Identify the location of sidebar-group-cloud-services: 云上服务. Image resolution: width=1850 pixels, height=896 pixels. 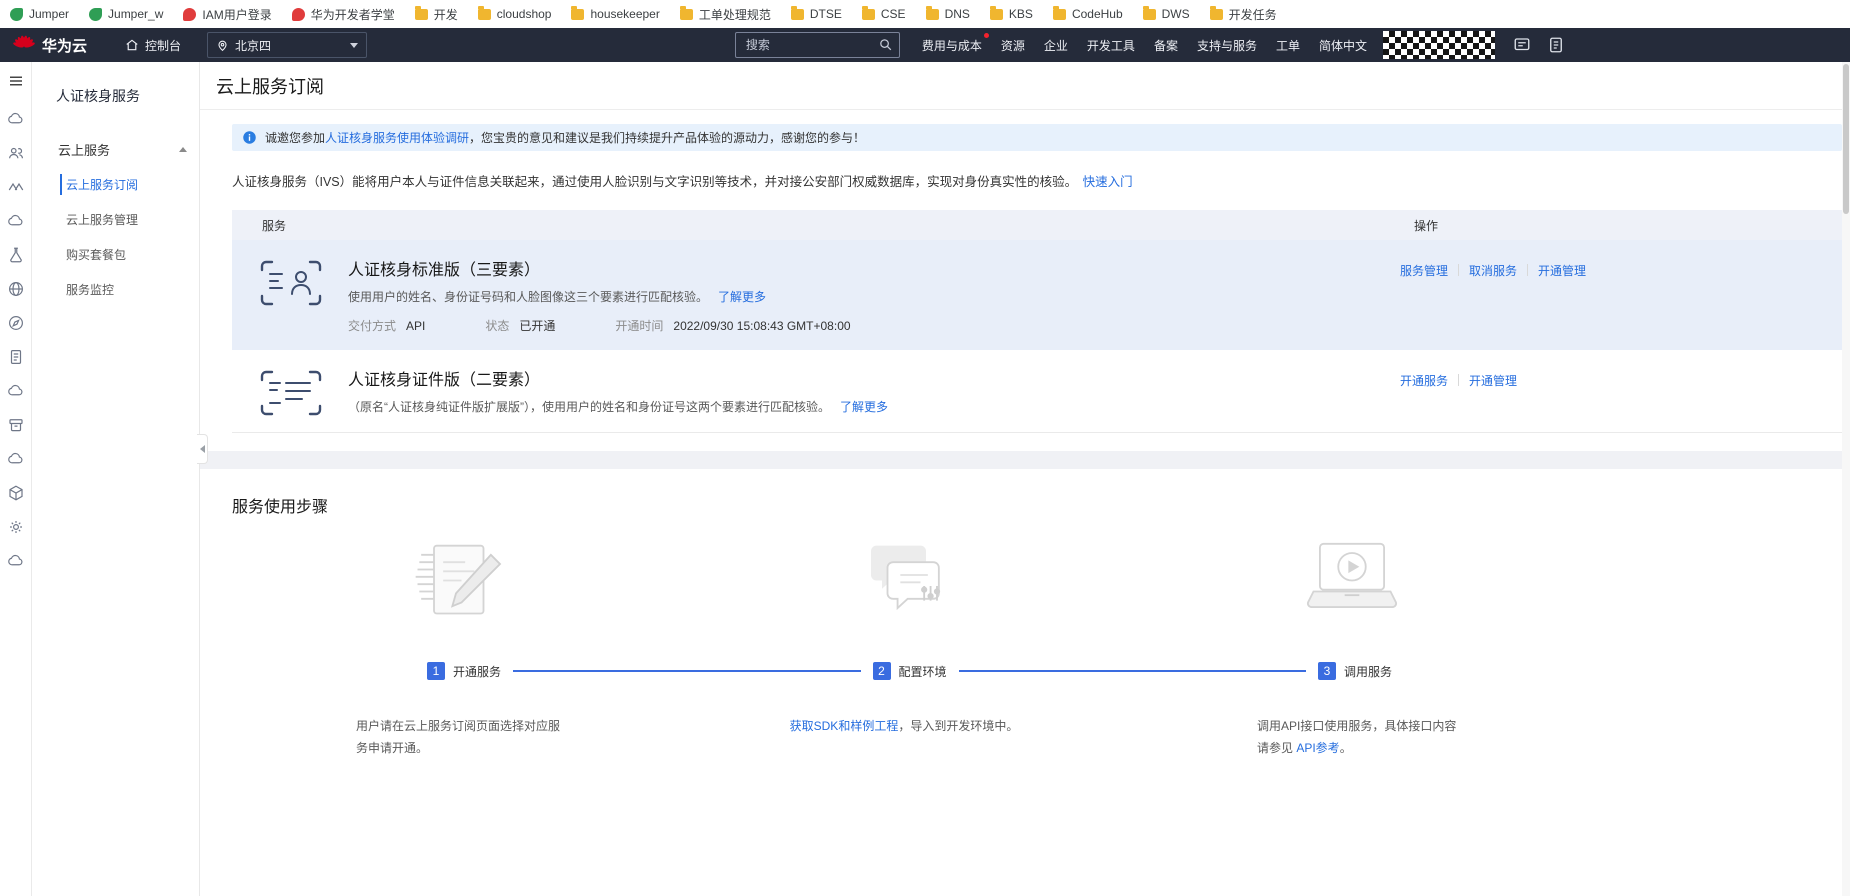
(115, 149).